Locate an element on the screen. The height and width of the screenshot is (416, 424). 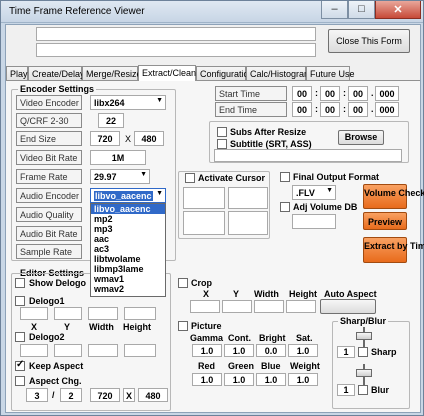
audio-encoder-select: libvo_aacenc ▼ is located at coordinates (128, 195).